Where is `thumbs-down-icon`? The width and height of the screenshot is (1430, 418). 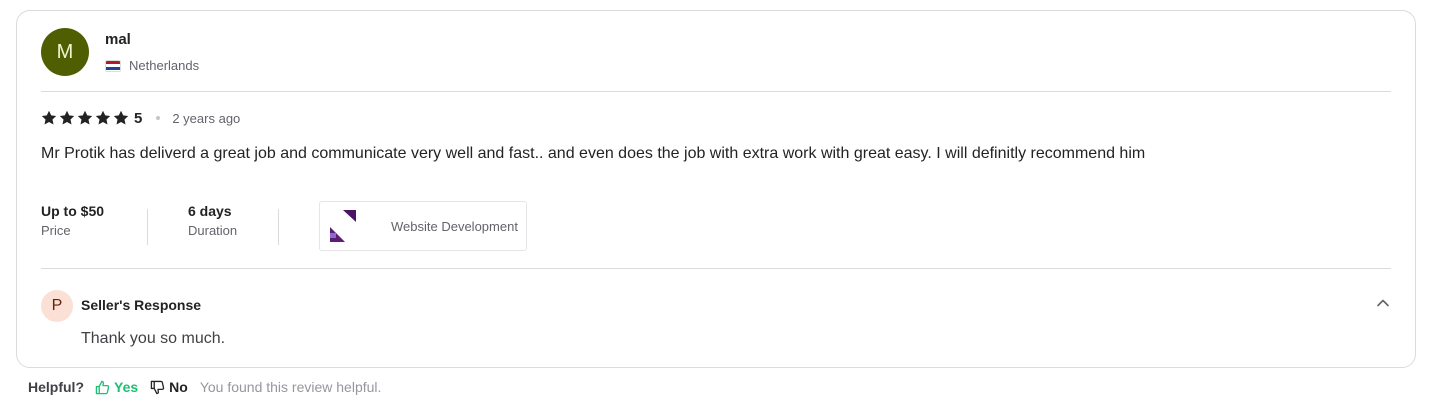 thumbs-down-icon is located at coordinates (157, 387).